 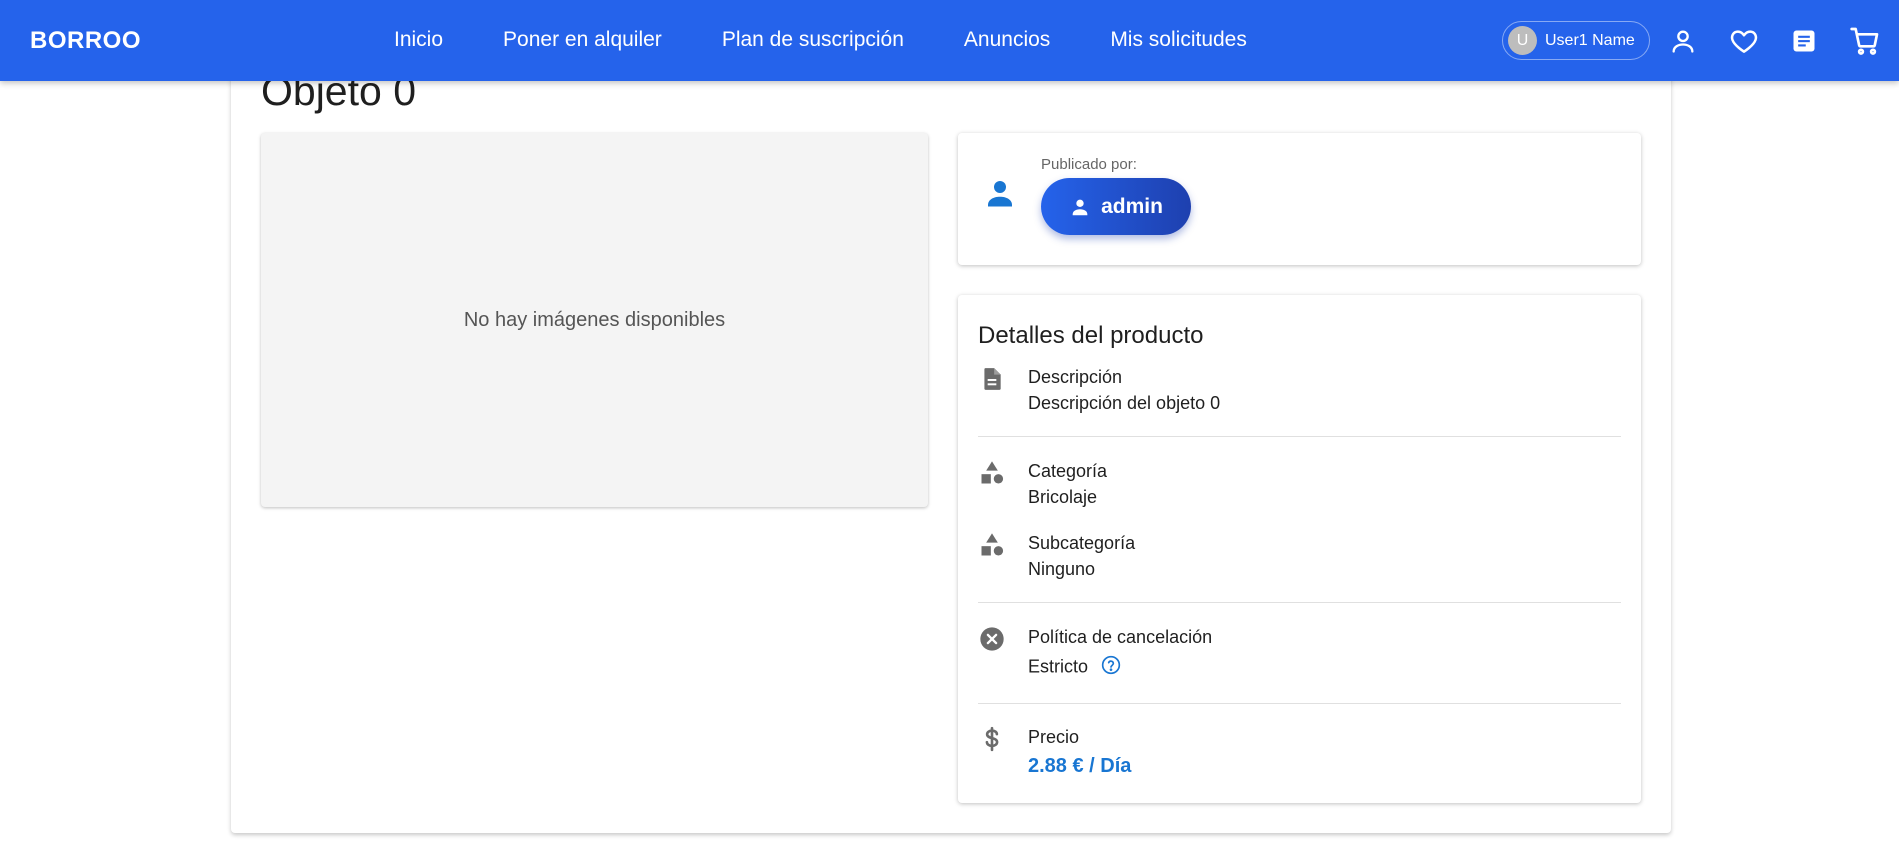 I want to click on publisher-profile-button: admin, so click(x=1116, y=206).